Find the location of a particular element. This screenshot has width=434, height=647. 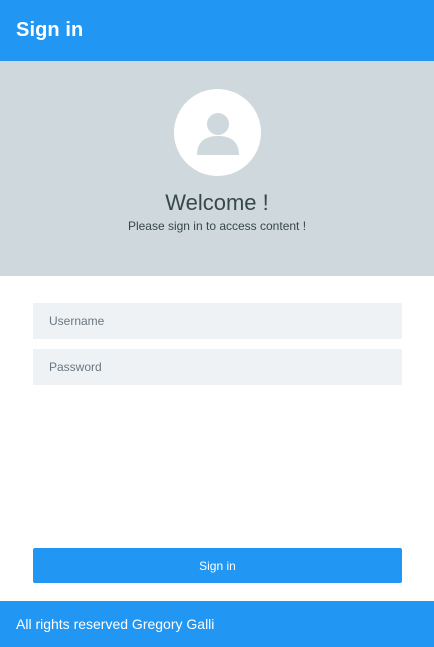

avatar is located at coordinates (217, 132).